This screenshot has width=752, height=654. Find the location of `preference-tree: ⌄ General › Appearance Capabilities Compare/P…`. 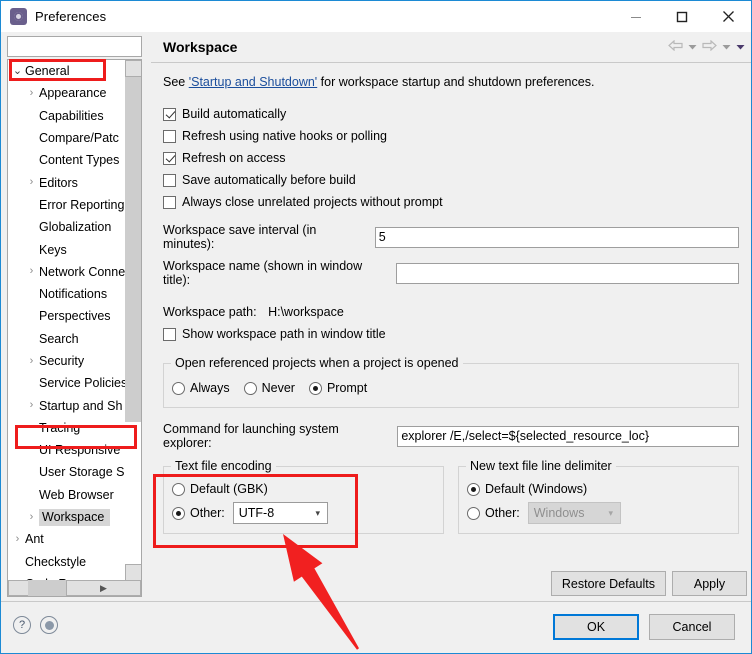

preference-tree: ⌄ General › Appearance Capabilities Compare/P… is located at coordinates (74, 328).